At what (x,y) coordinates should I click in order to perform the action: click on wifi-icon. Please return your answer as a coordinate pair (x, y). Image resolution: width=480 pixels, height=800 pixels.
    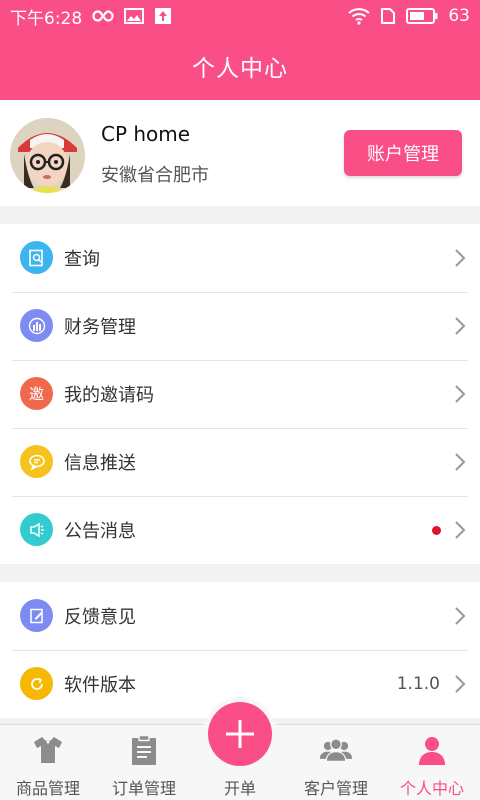
    Looking at the image, I should click on (359, 16).